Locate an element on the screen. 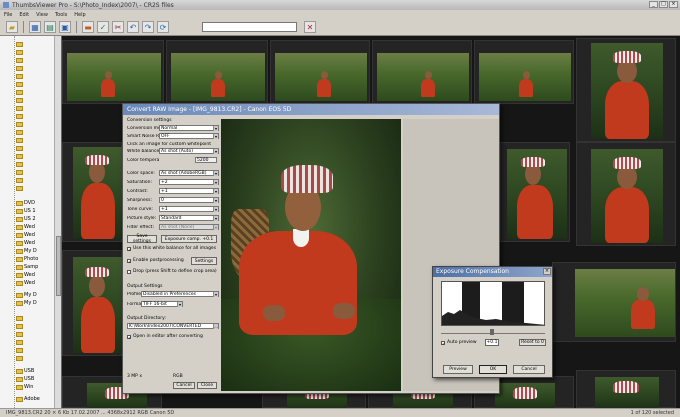  path-dropdown is located at coordinates (249, 27).